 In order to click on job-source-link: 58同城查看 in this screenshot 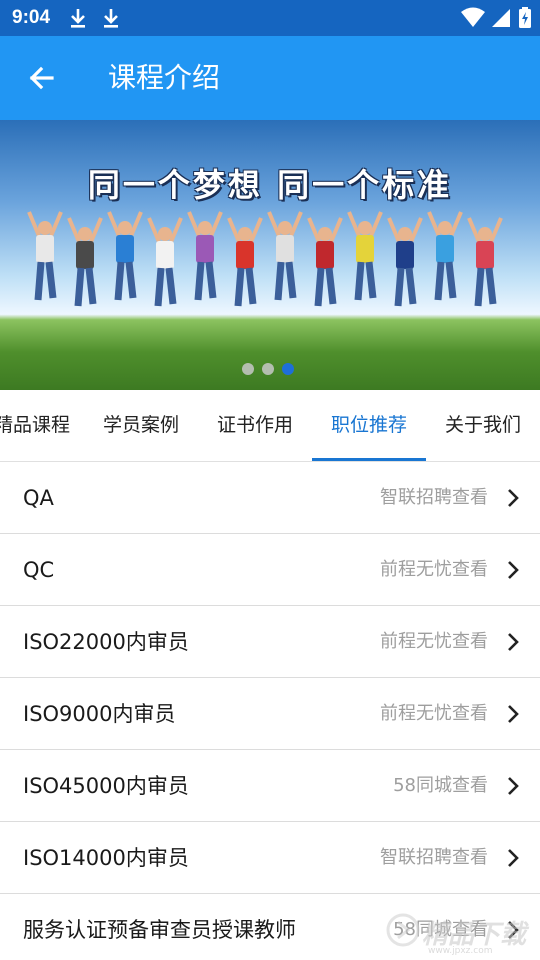, I will do `click(440, 785)`.